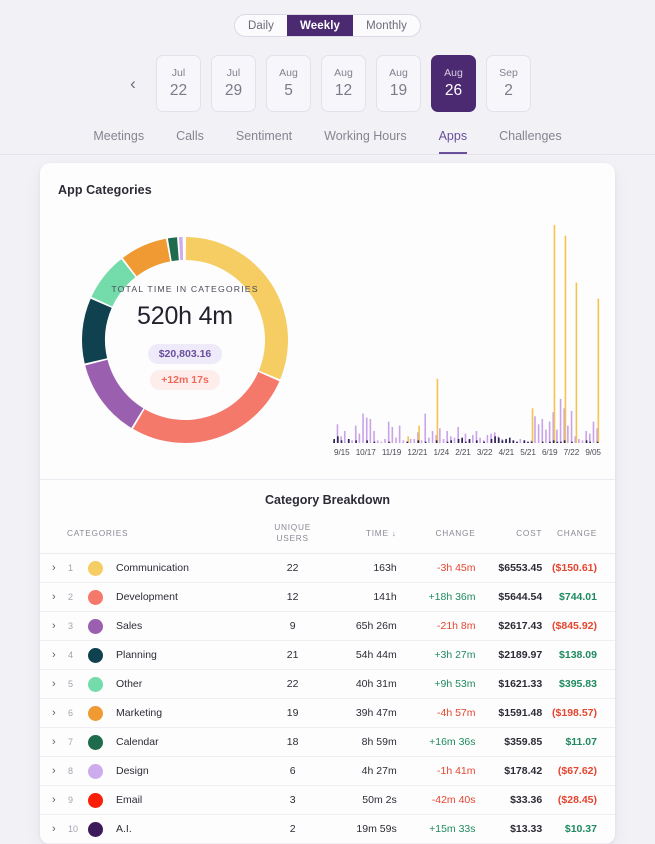 This screenshot has width=655, height=844. What do you see at coordinates (113, 283) in the screenshot?
I see `donut-slice-other` at bounding box center [113, 283].